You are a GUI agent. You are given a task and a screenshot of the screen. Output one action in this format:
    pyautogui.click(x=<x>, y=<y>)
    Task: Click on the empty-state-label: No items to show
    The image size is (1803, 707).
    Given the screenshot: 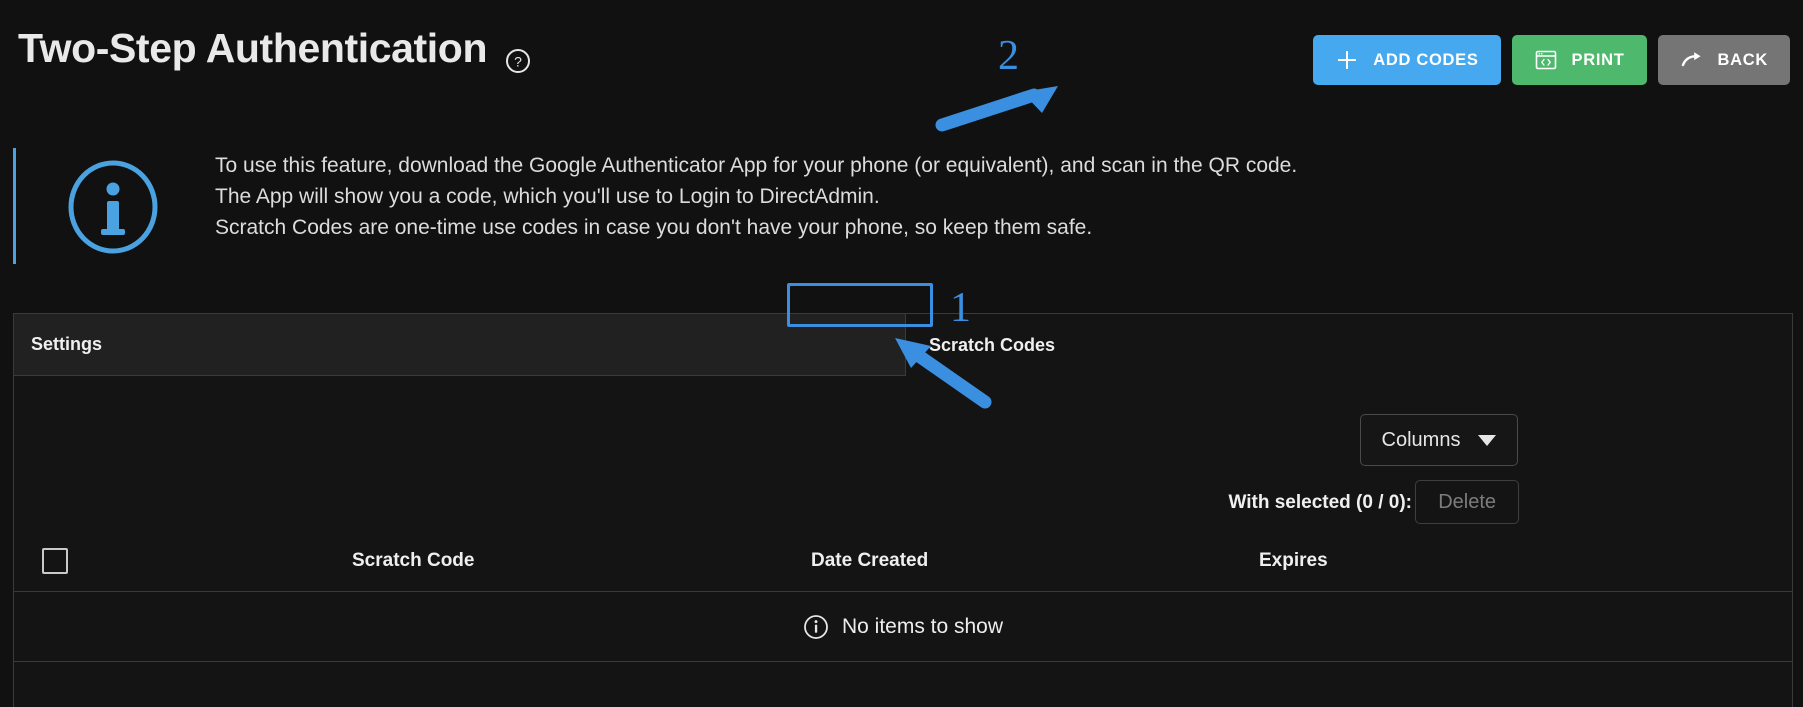 What is the action you would take?
    pyautogui.click(x=922, y=626)
    